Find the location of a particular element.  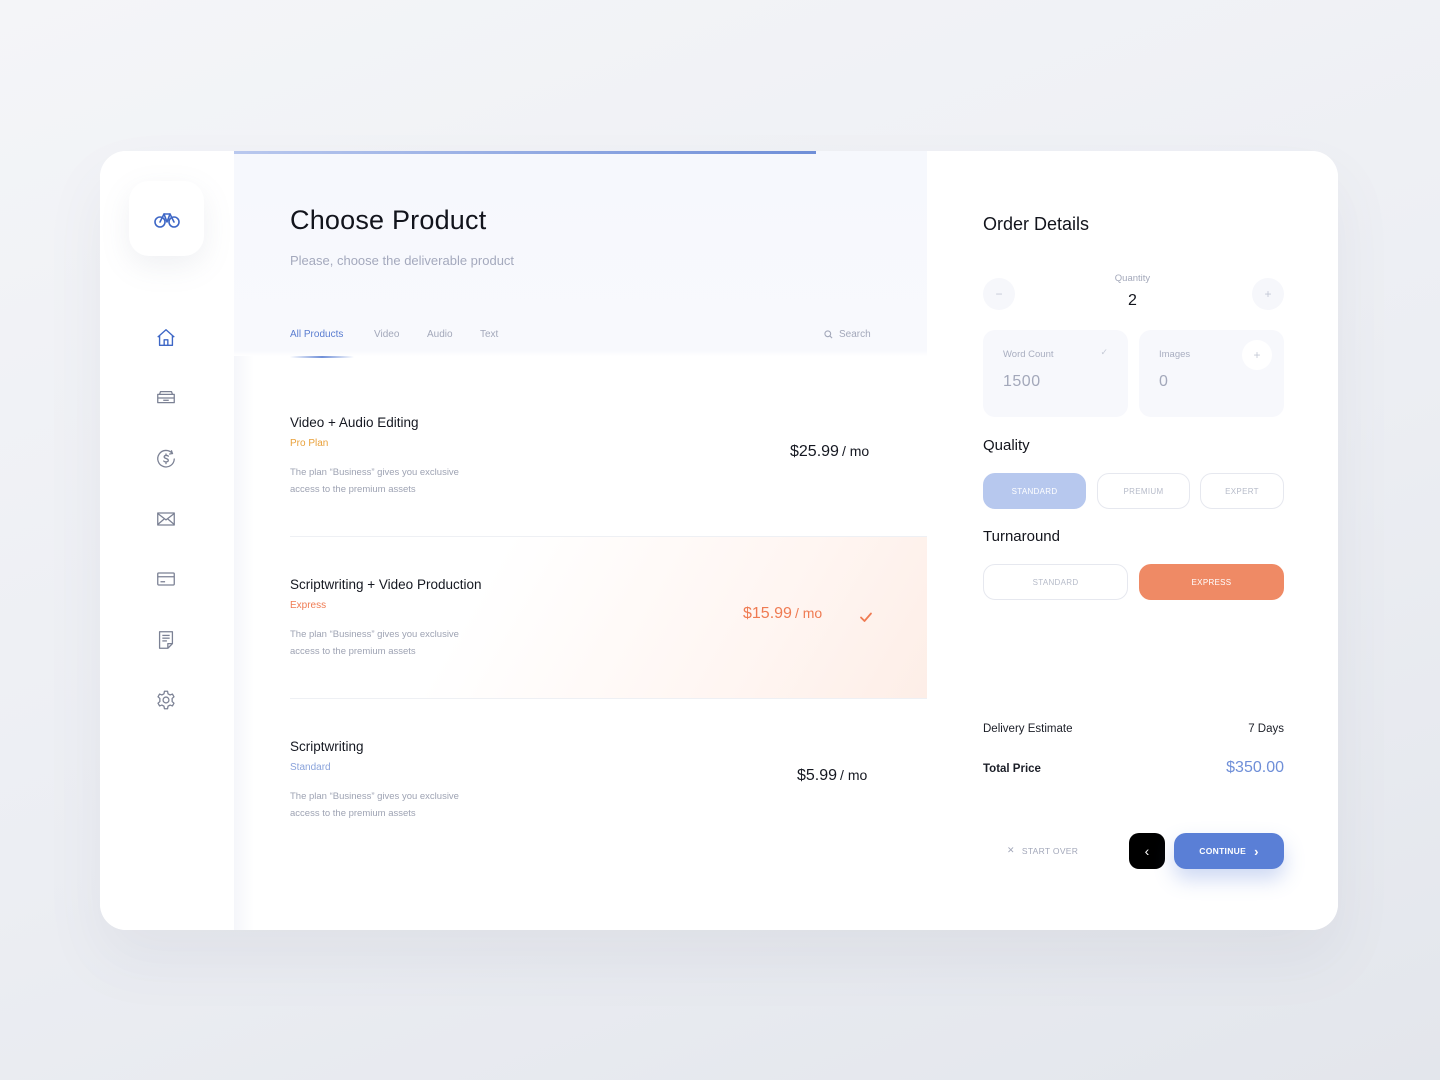

sidebar-item-billing is located at coordinates (166, 579).